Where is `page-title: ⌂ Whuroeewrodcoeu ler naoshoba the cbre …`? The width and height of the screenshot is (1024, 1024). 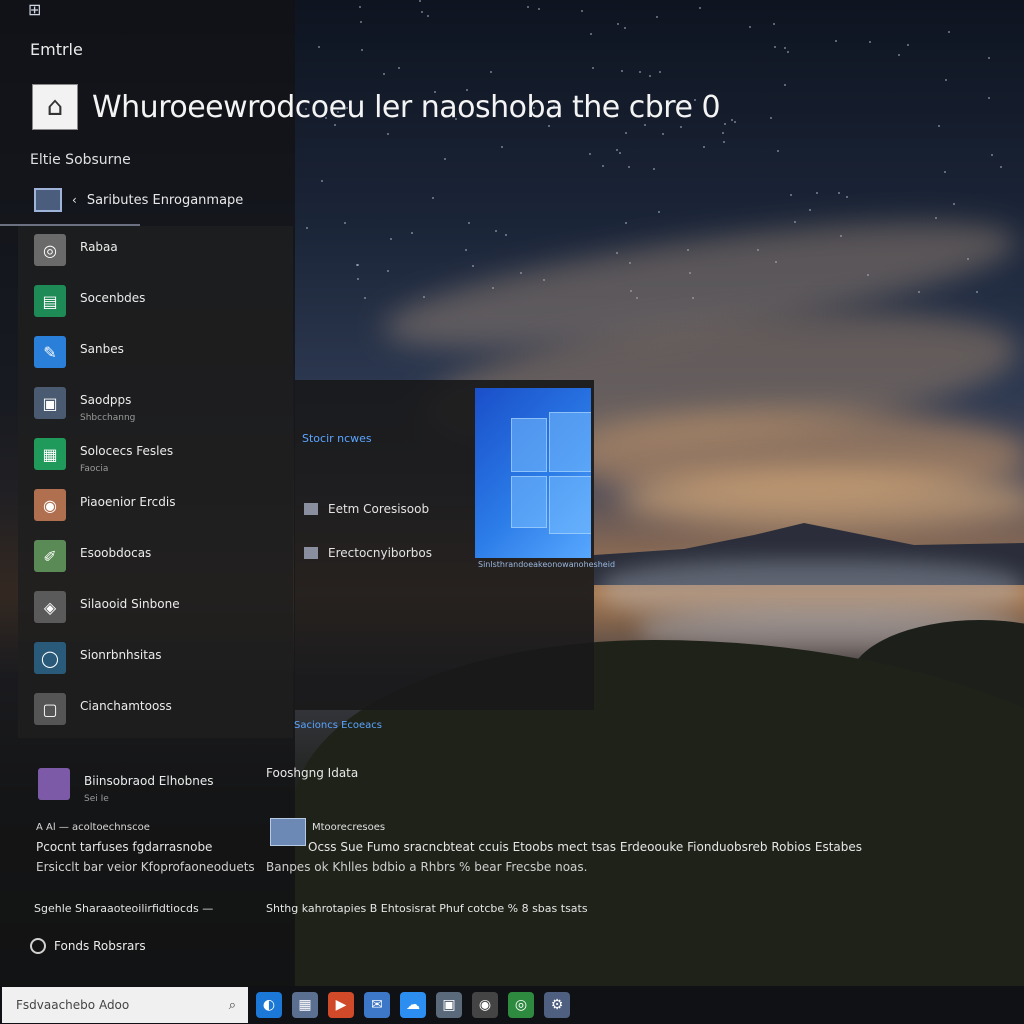 page-title: ⌂ Whuroeewrodcoeu ler naoshoba the cbre … is located at coordinates (376, 107).